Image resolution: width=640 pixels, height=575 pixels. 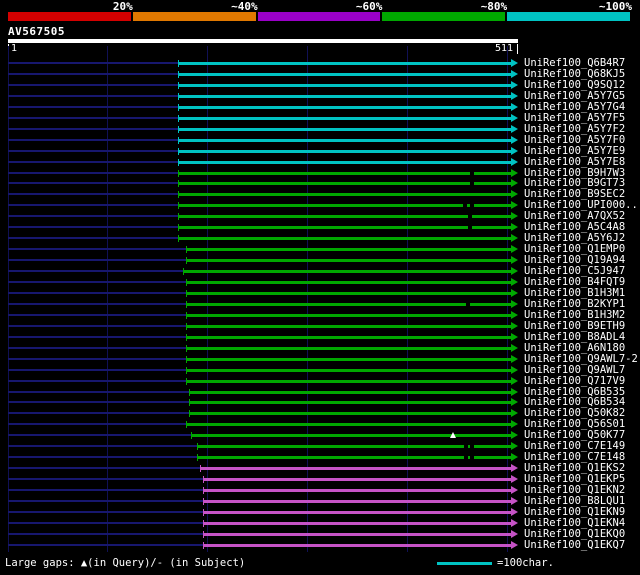 What do you see at coordinates (69, 16) in the screenshot?
I see `scale-segment` at bounding box center [69, 16].